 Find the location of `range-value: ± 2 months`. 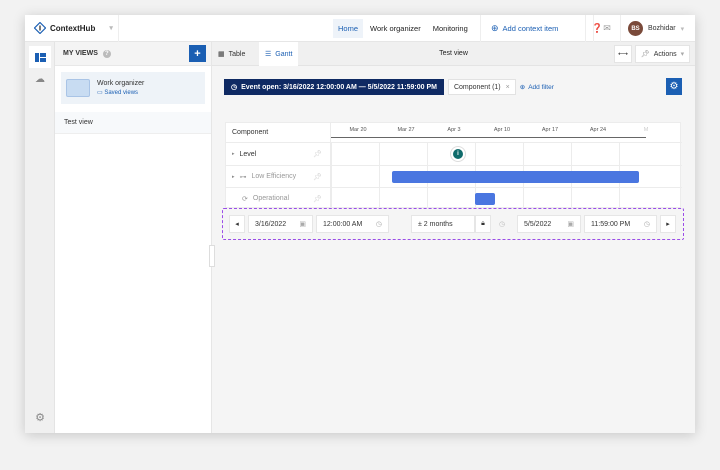

range-value: ± 2 months is located at coordinates (435, 224).